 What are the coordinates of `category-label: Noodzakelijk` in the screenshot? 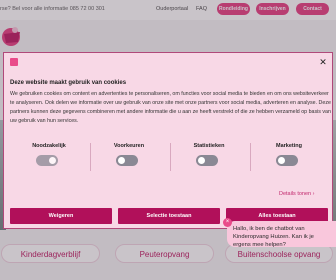 It's located at (49, 146).